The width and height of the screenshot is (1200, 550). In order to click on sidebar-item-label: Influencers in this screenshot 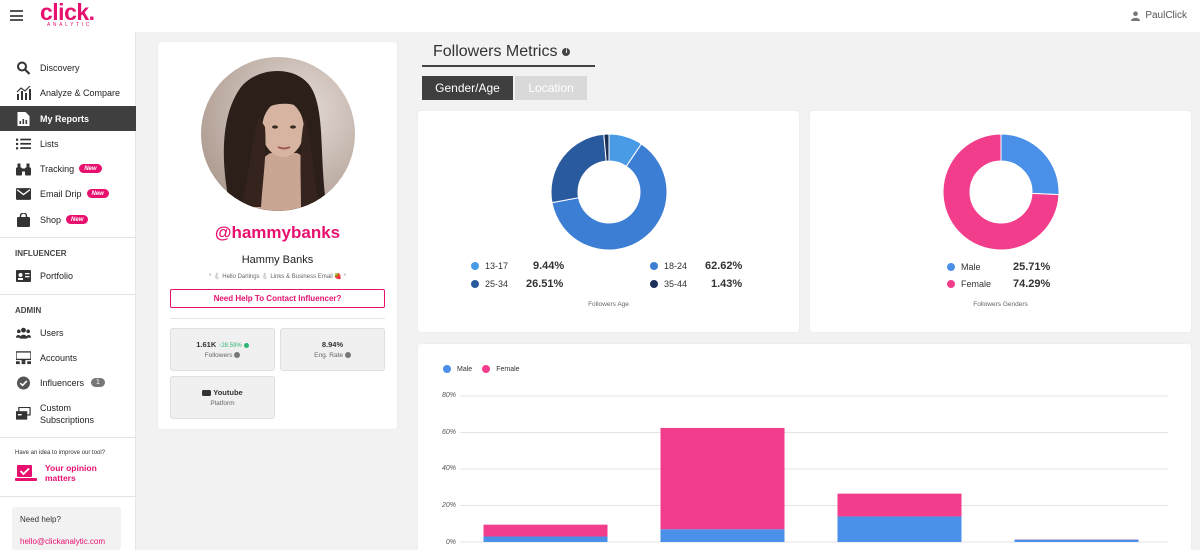, I will do `click(62, 382)`.